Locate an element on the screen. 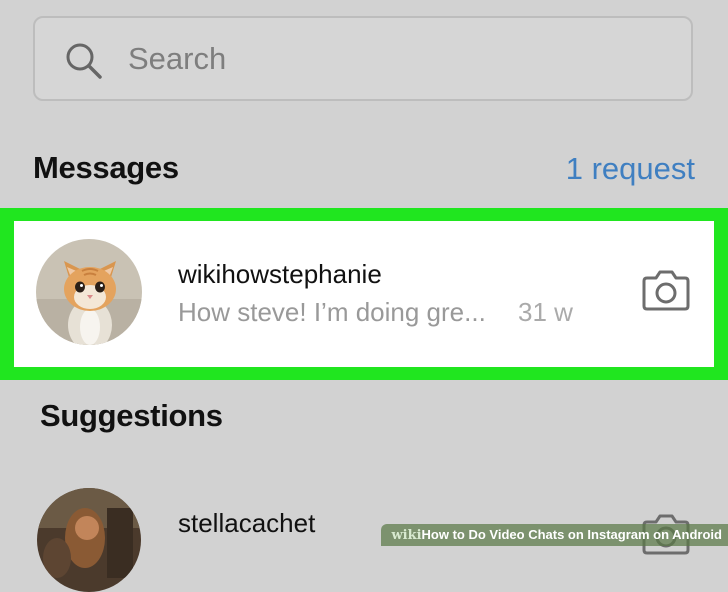 This screenshot has width=728, height=592. suggestion-username: stellacachet is located at coordinates (247, 523).